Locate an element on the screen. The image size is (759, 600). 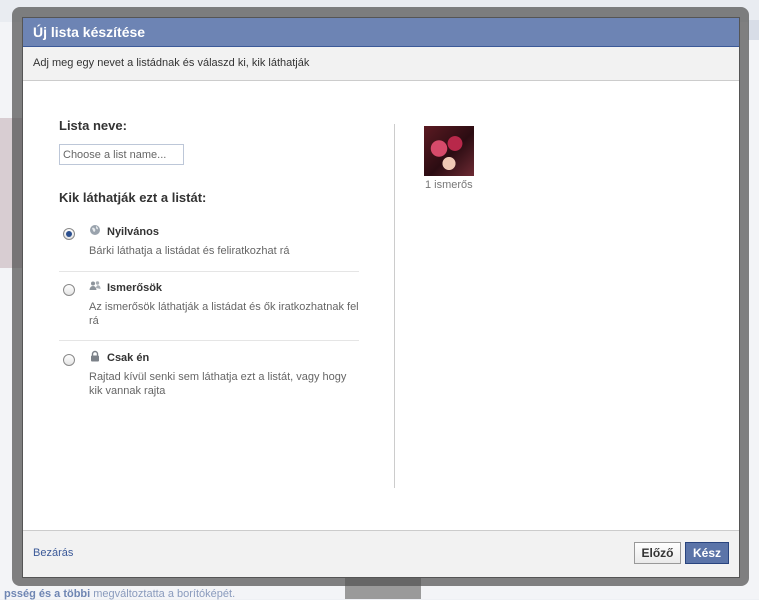
dialog-title: Új lista készítése is located at coordinates (381, 32).